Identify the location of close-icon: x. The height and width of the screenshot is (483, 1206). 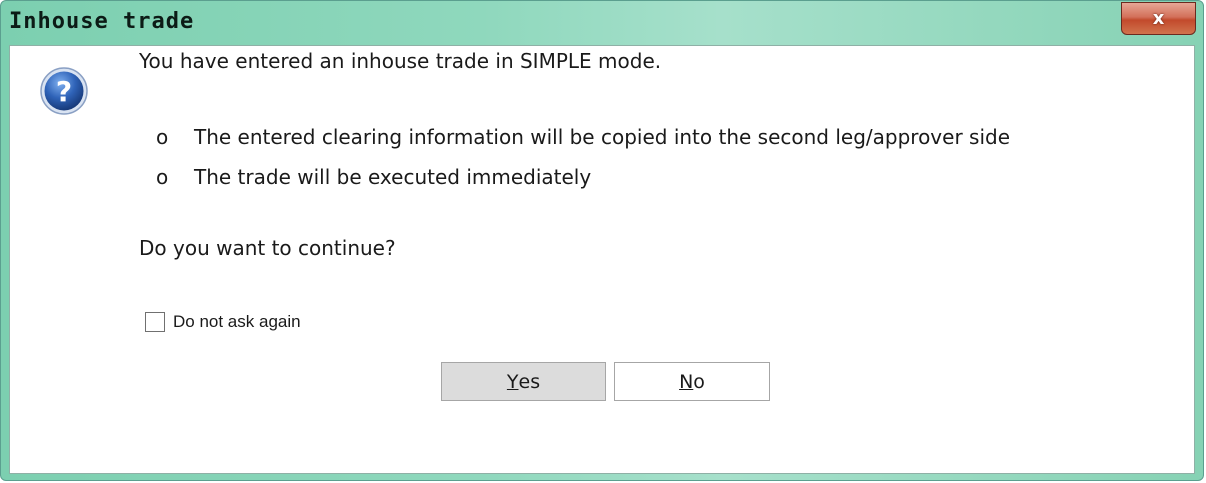
(1158, 18).